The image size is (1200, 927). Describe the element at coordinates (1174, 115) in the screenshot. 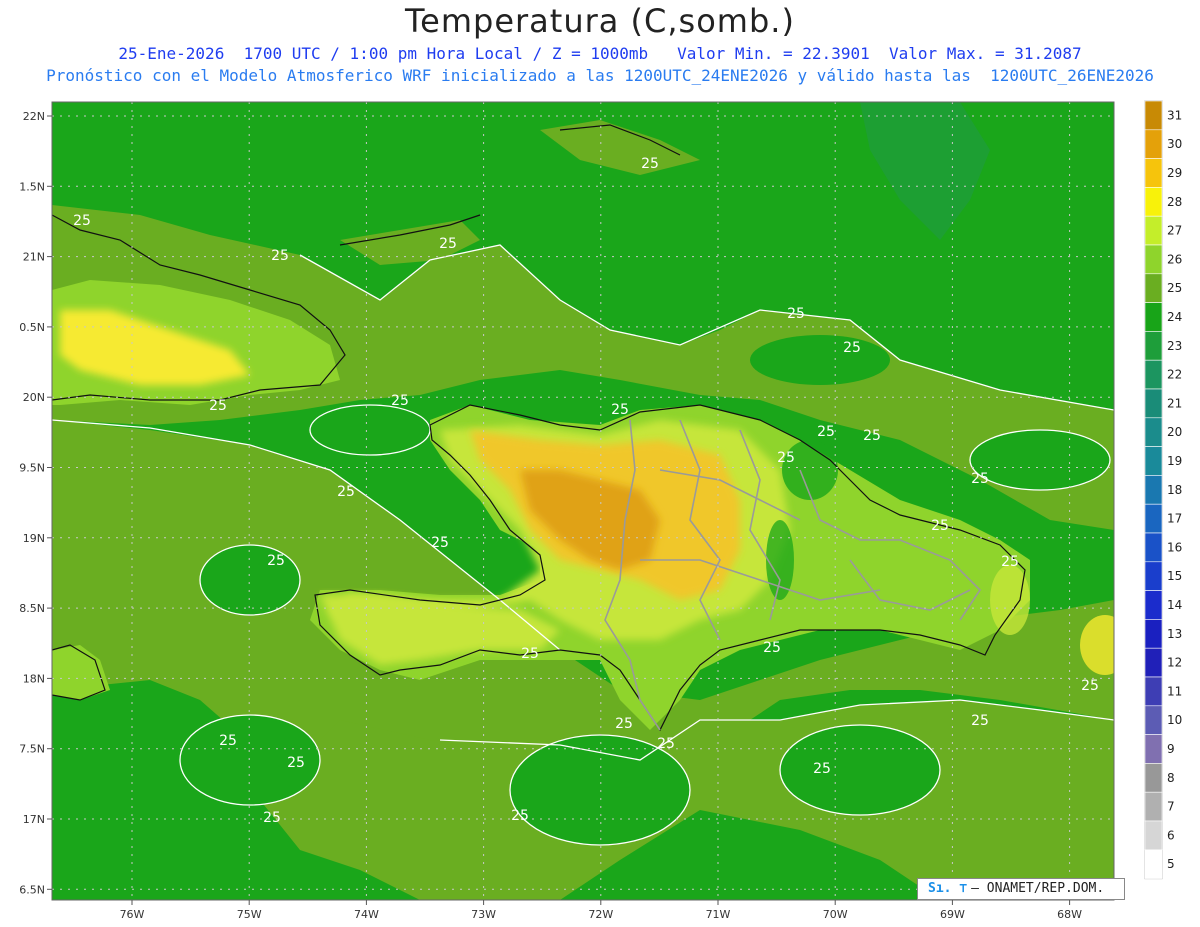

I see `colorbar-label: 31` at that location.